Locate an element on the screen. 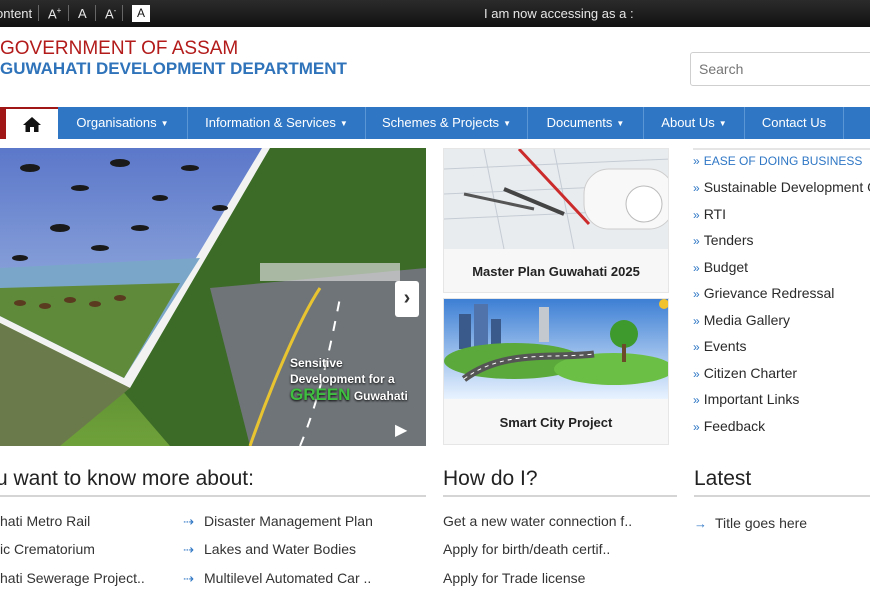 This screenshot has height=600, width=870. arrow-right-icon: → is located at coordinates (700, 523).